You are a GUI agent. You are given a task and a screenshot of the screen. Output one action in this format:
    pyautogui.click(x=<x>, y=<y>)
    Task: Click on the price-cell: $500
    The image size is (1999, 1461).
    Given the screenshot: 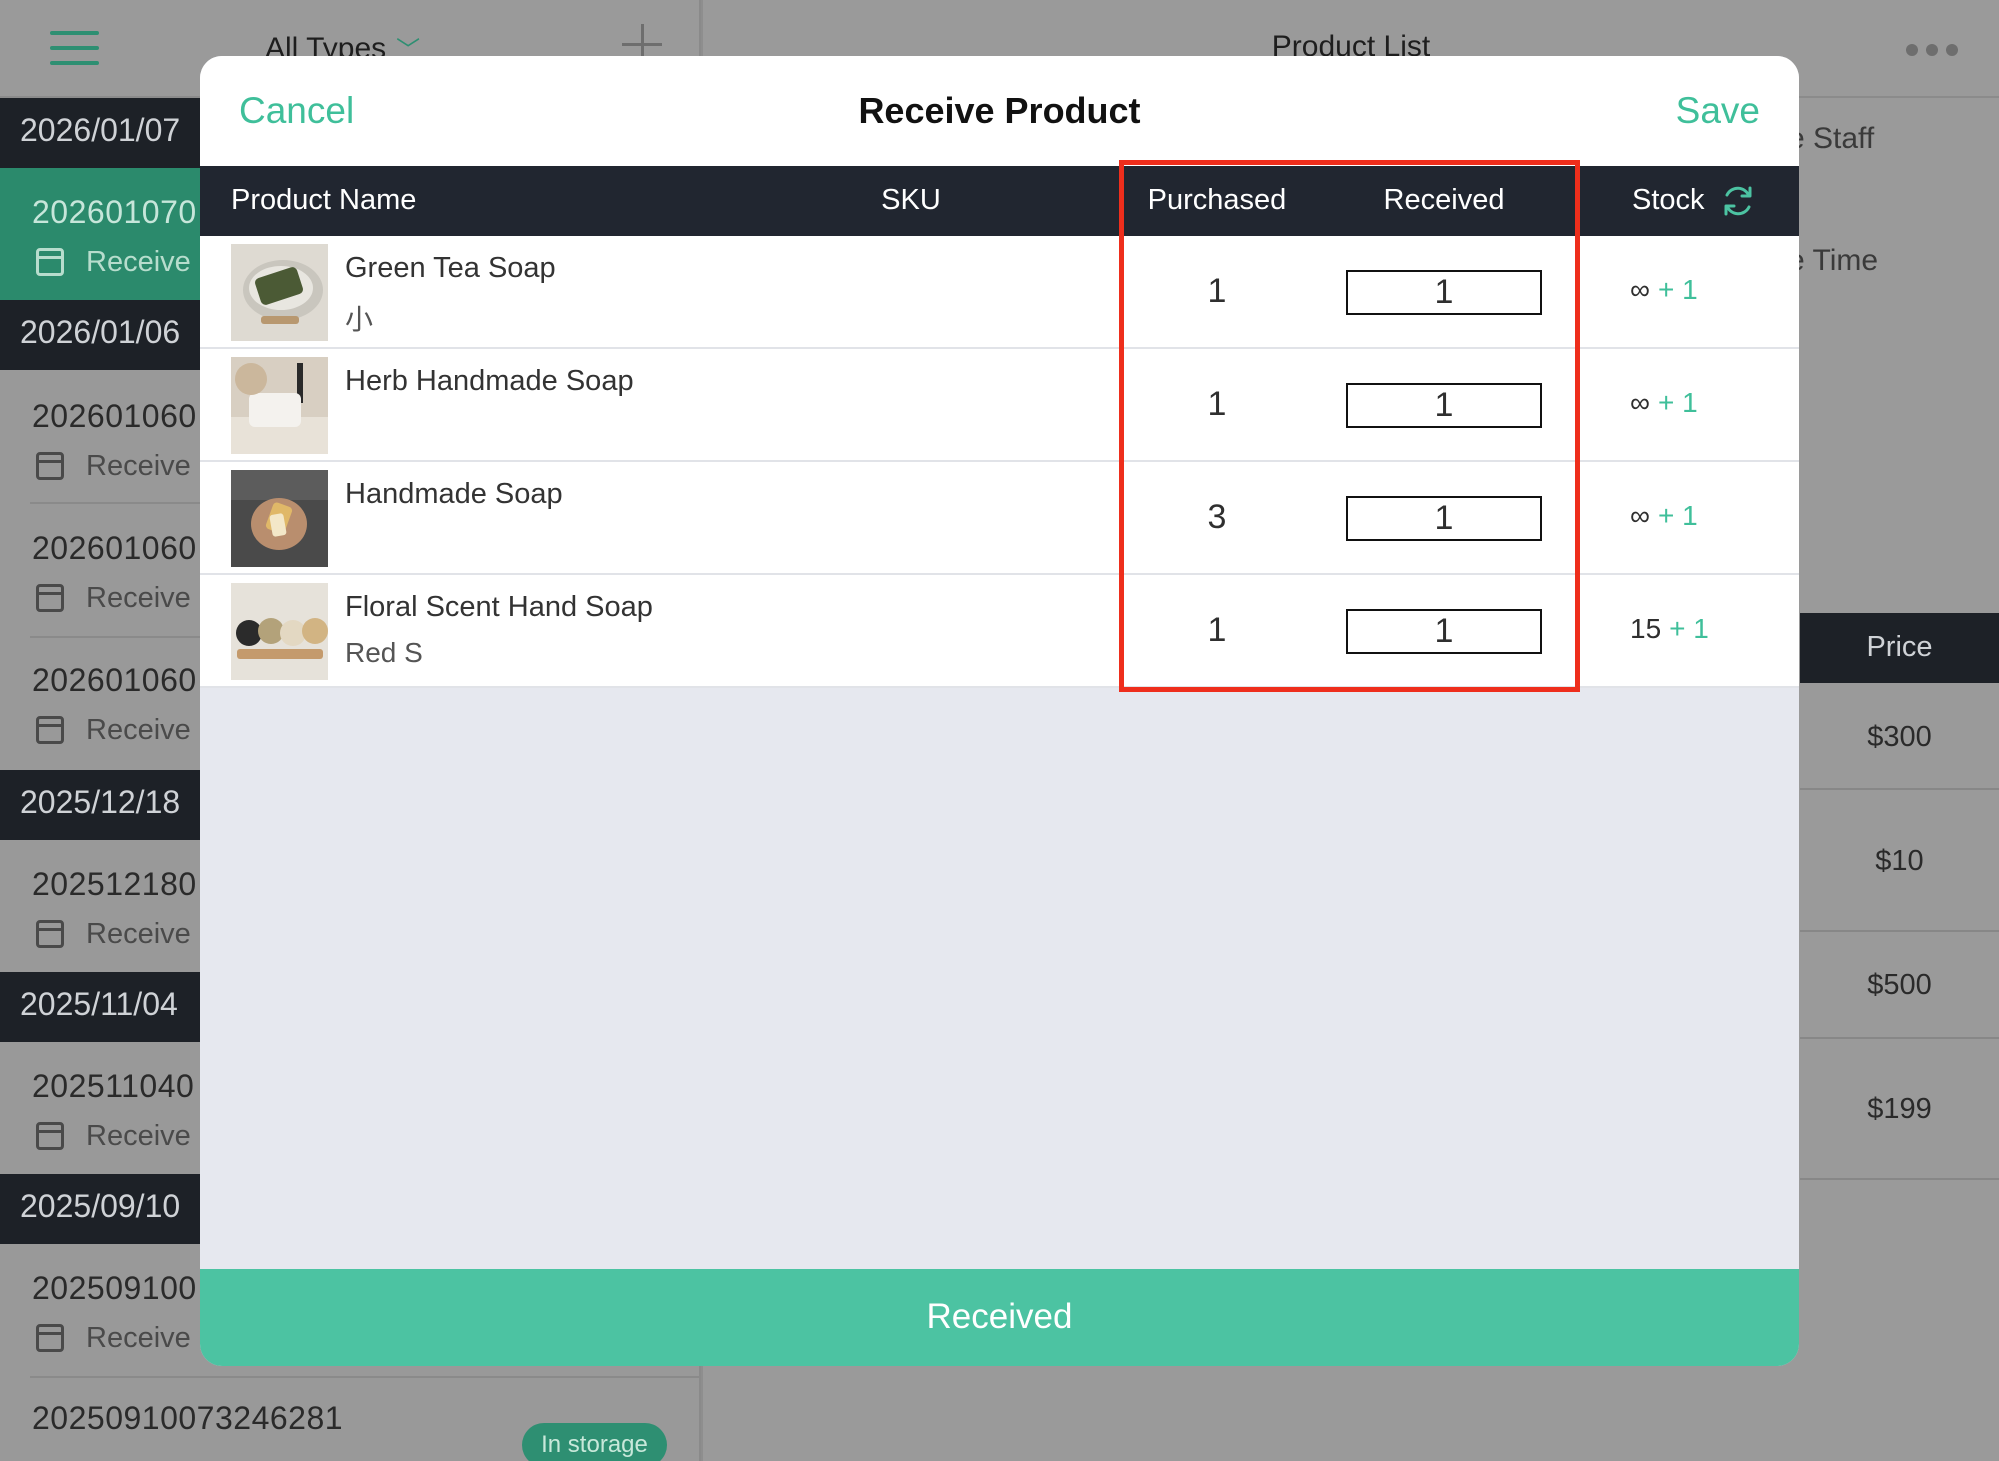 What is the action you would take?
    pyautogui.click(x=1899, y=985)
    